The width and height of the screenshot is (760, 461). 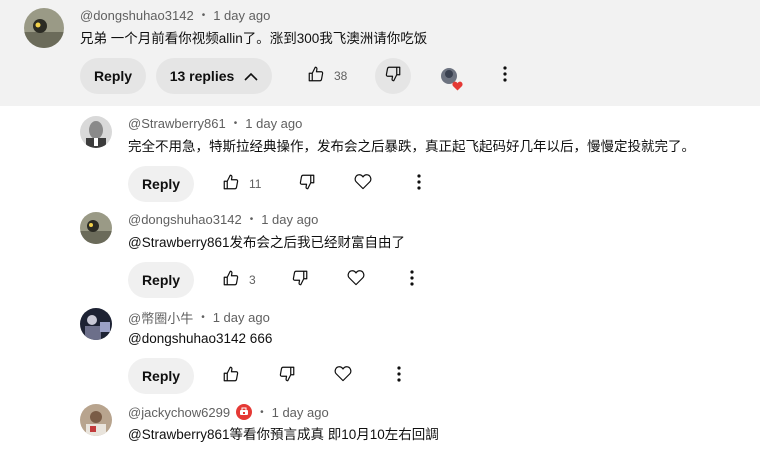 I want to click on like-count: 3, so click(x=252, y=280).